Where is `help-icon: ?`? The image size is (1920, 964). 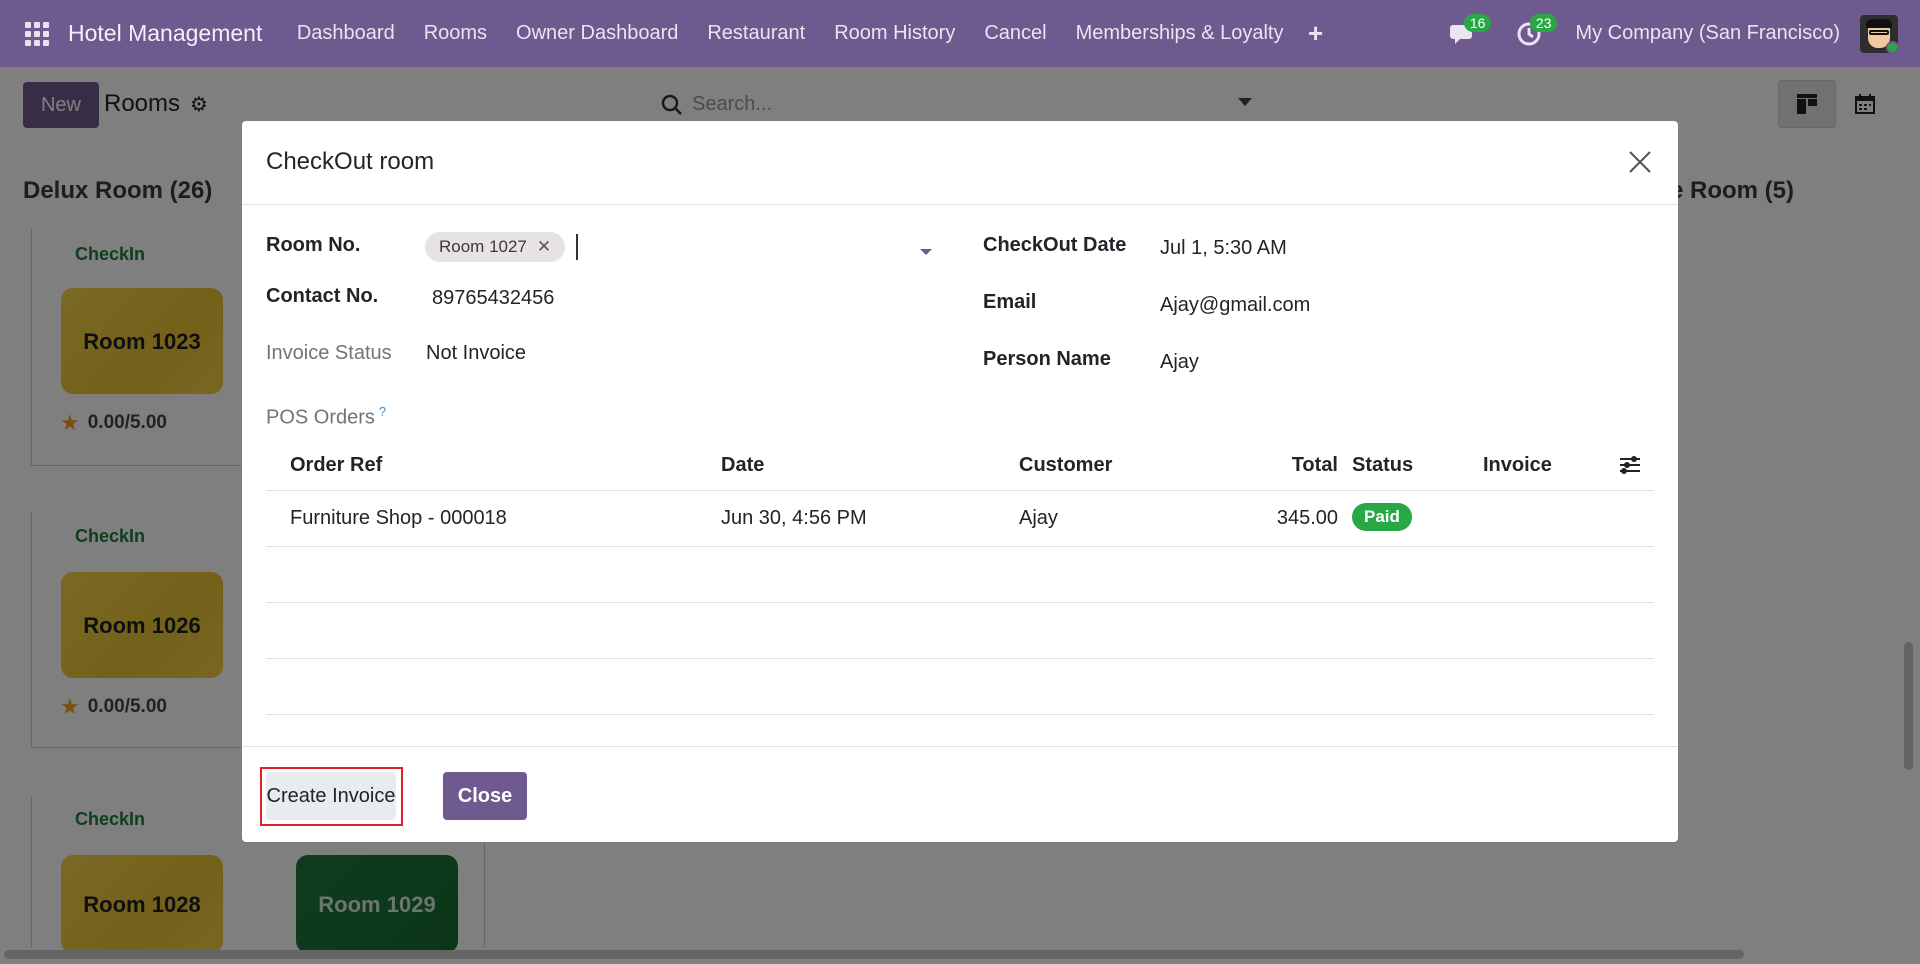 help-icon: ? is located at coordinates (382, 411).